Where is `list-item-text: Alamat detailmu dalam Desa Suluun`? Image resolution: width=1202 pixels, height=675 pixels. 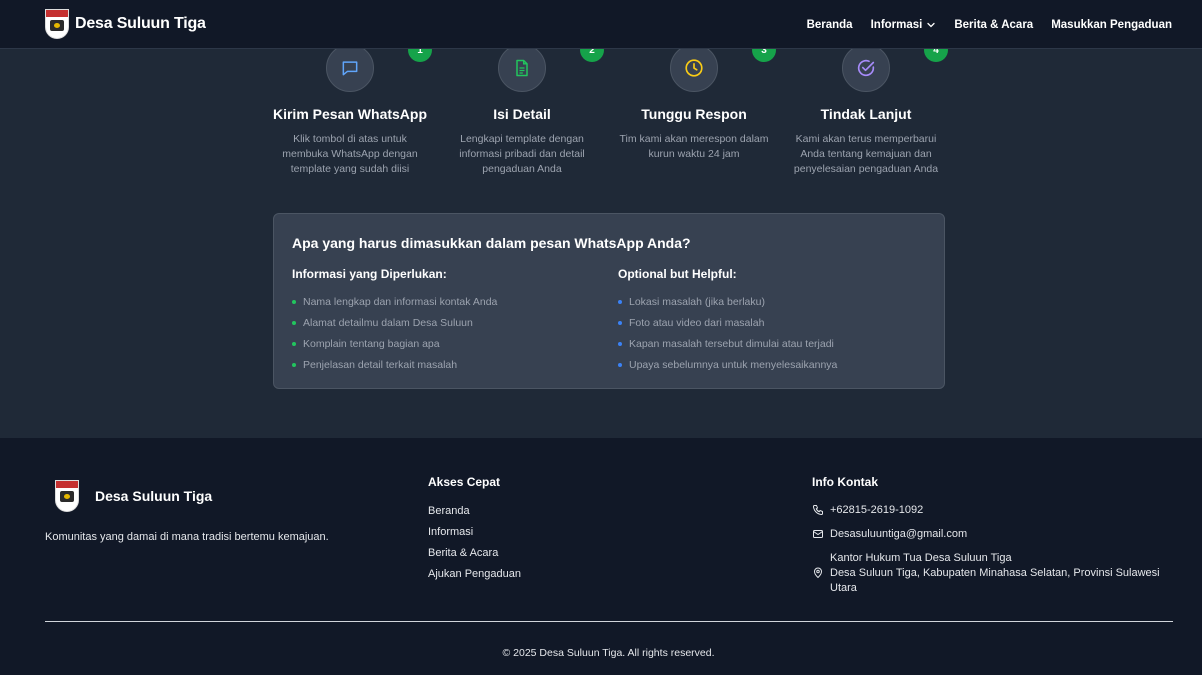 list-item-text: Alamat detailmu dalam Desa Suluun is located at coordinates (388, 322).